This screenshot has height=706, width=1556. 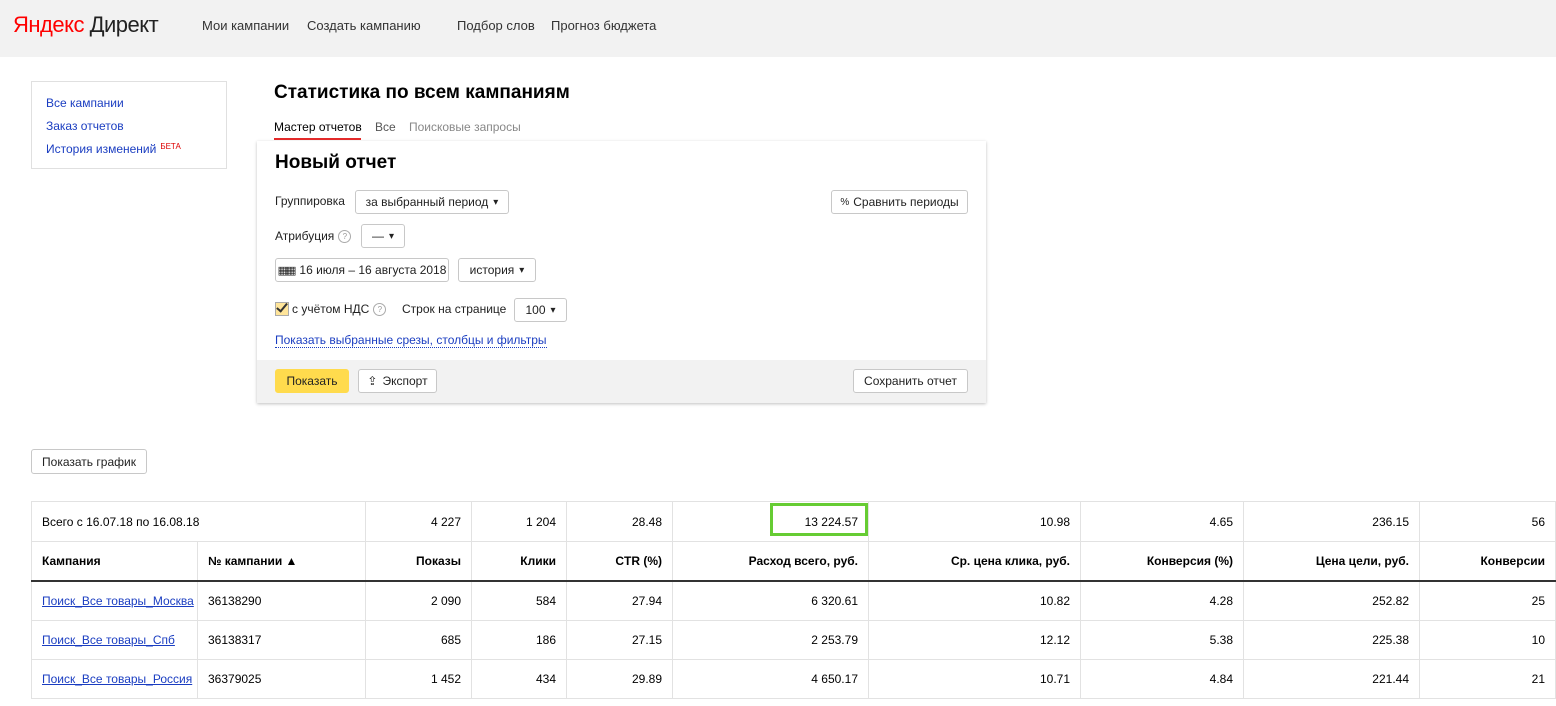 I want to click on impressions-cell: 2 090, so click(x=418, y=600).